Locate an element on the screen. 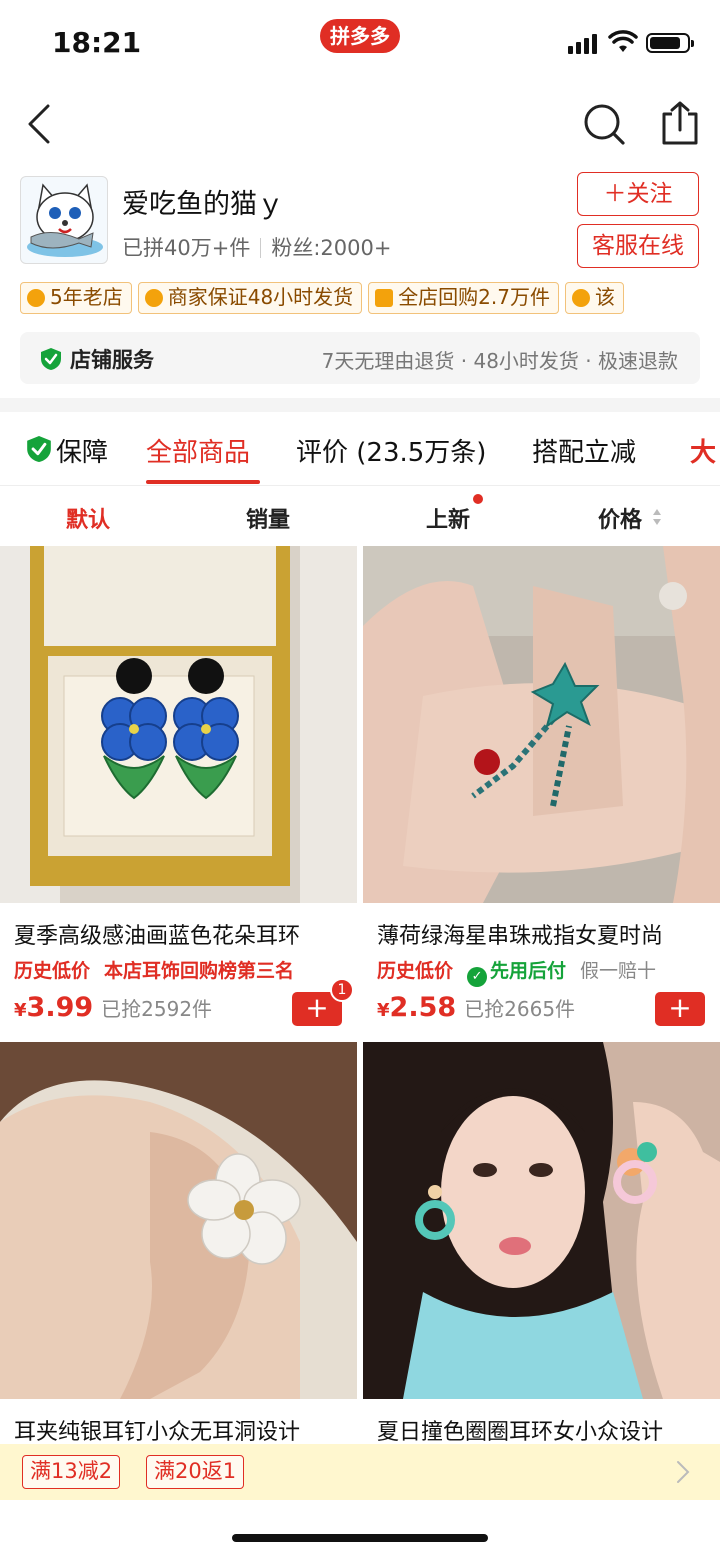 The image size is (720, 1558). tab-all-products: 全部商品 is located at coordinates (198, 450).